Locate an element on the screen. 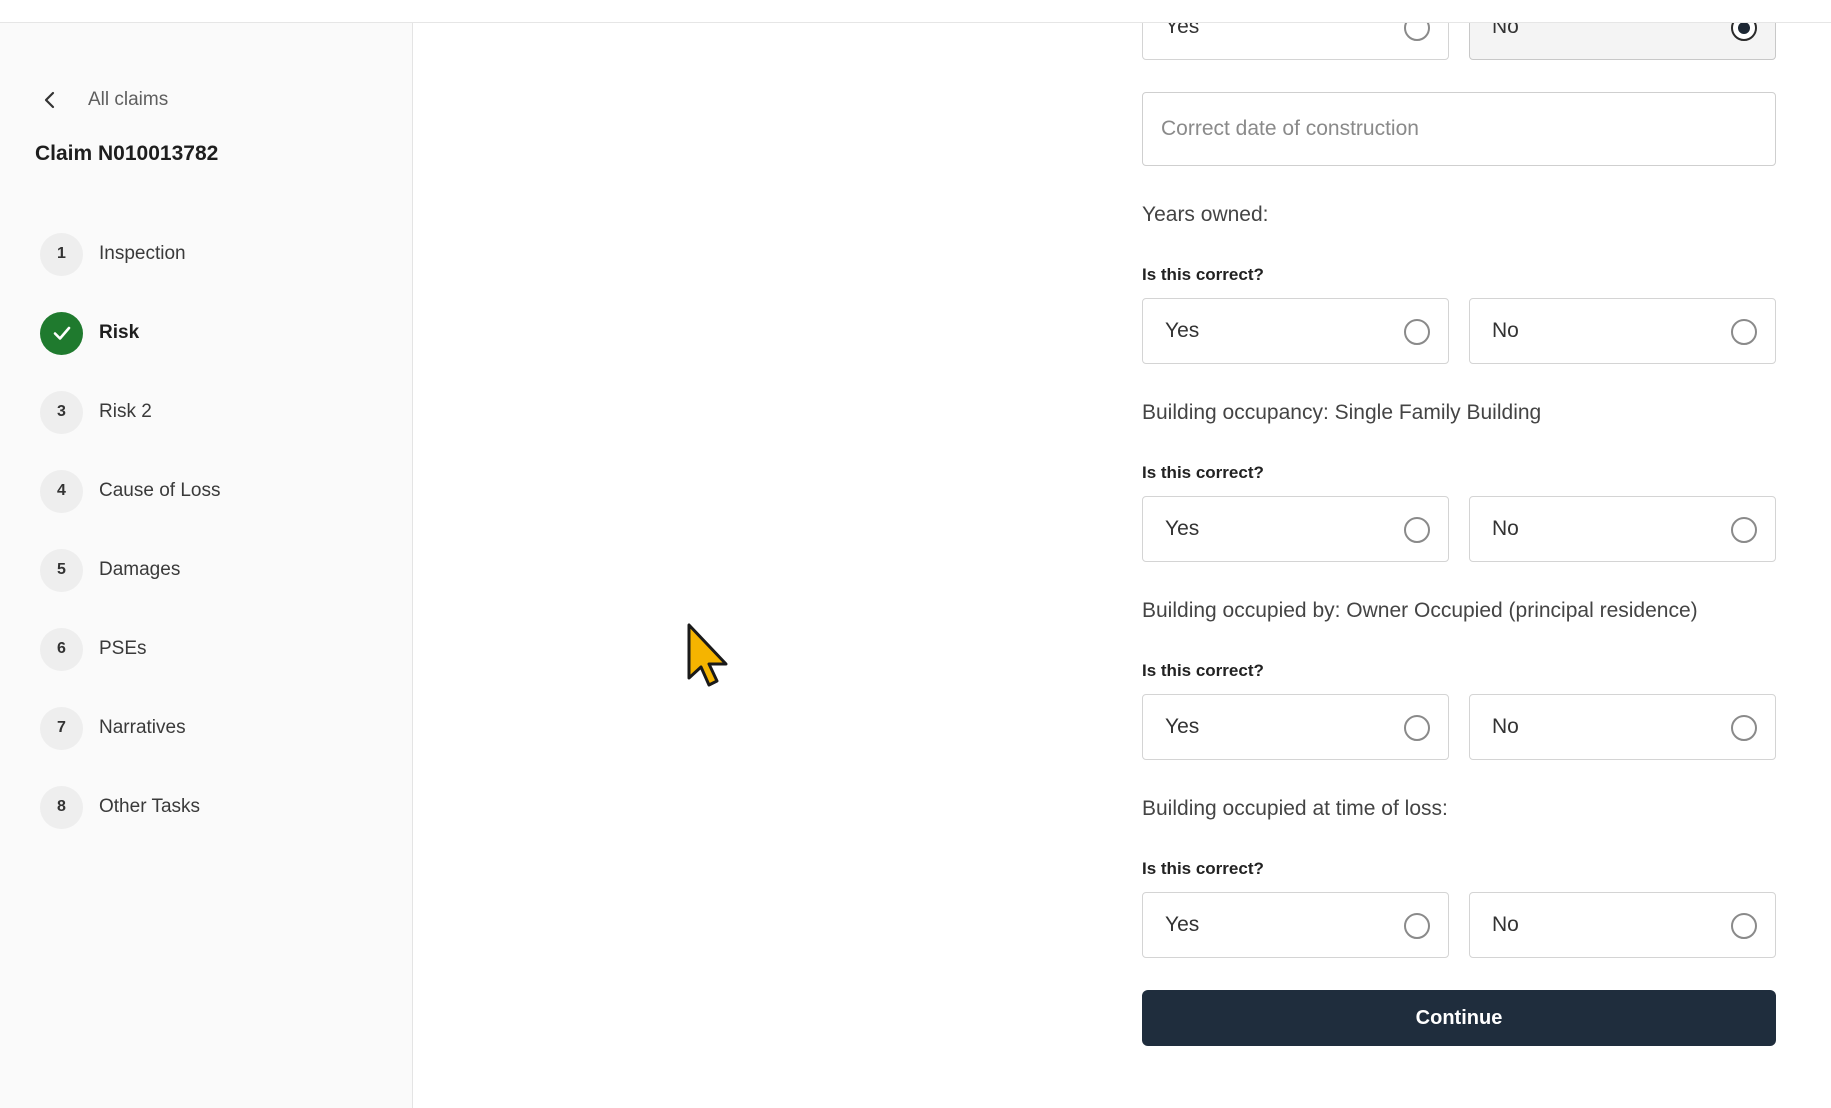 The width and height of the screenshot is (1831, 1108). step-label: PSEs is located at coordinates (123, 648).